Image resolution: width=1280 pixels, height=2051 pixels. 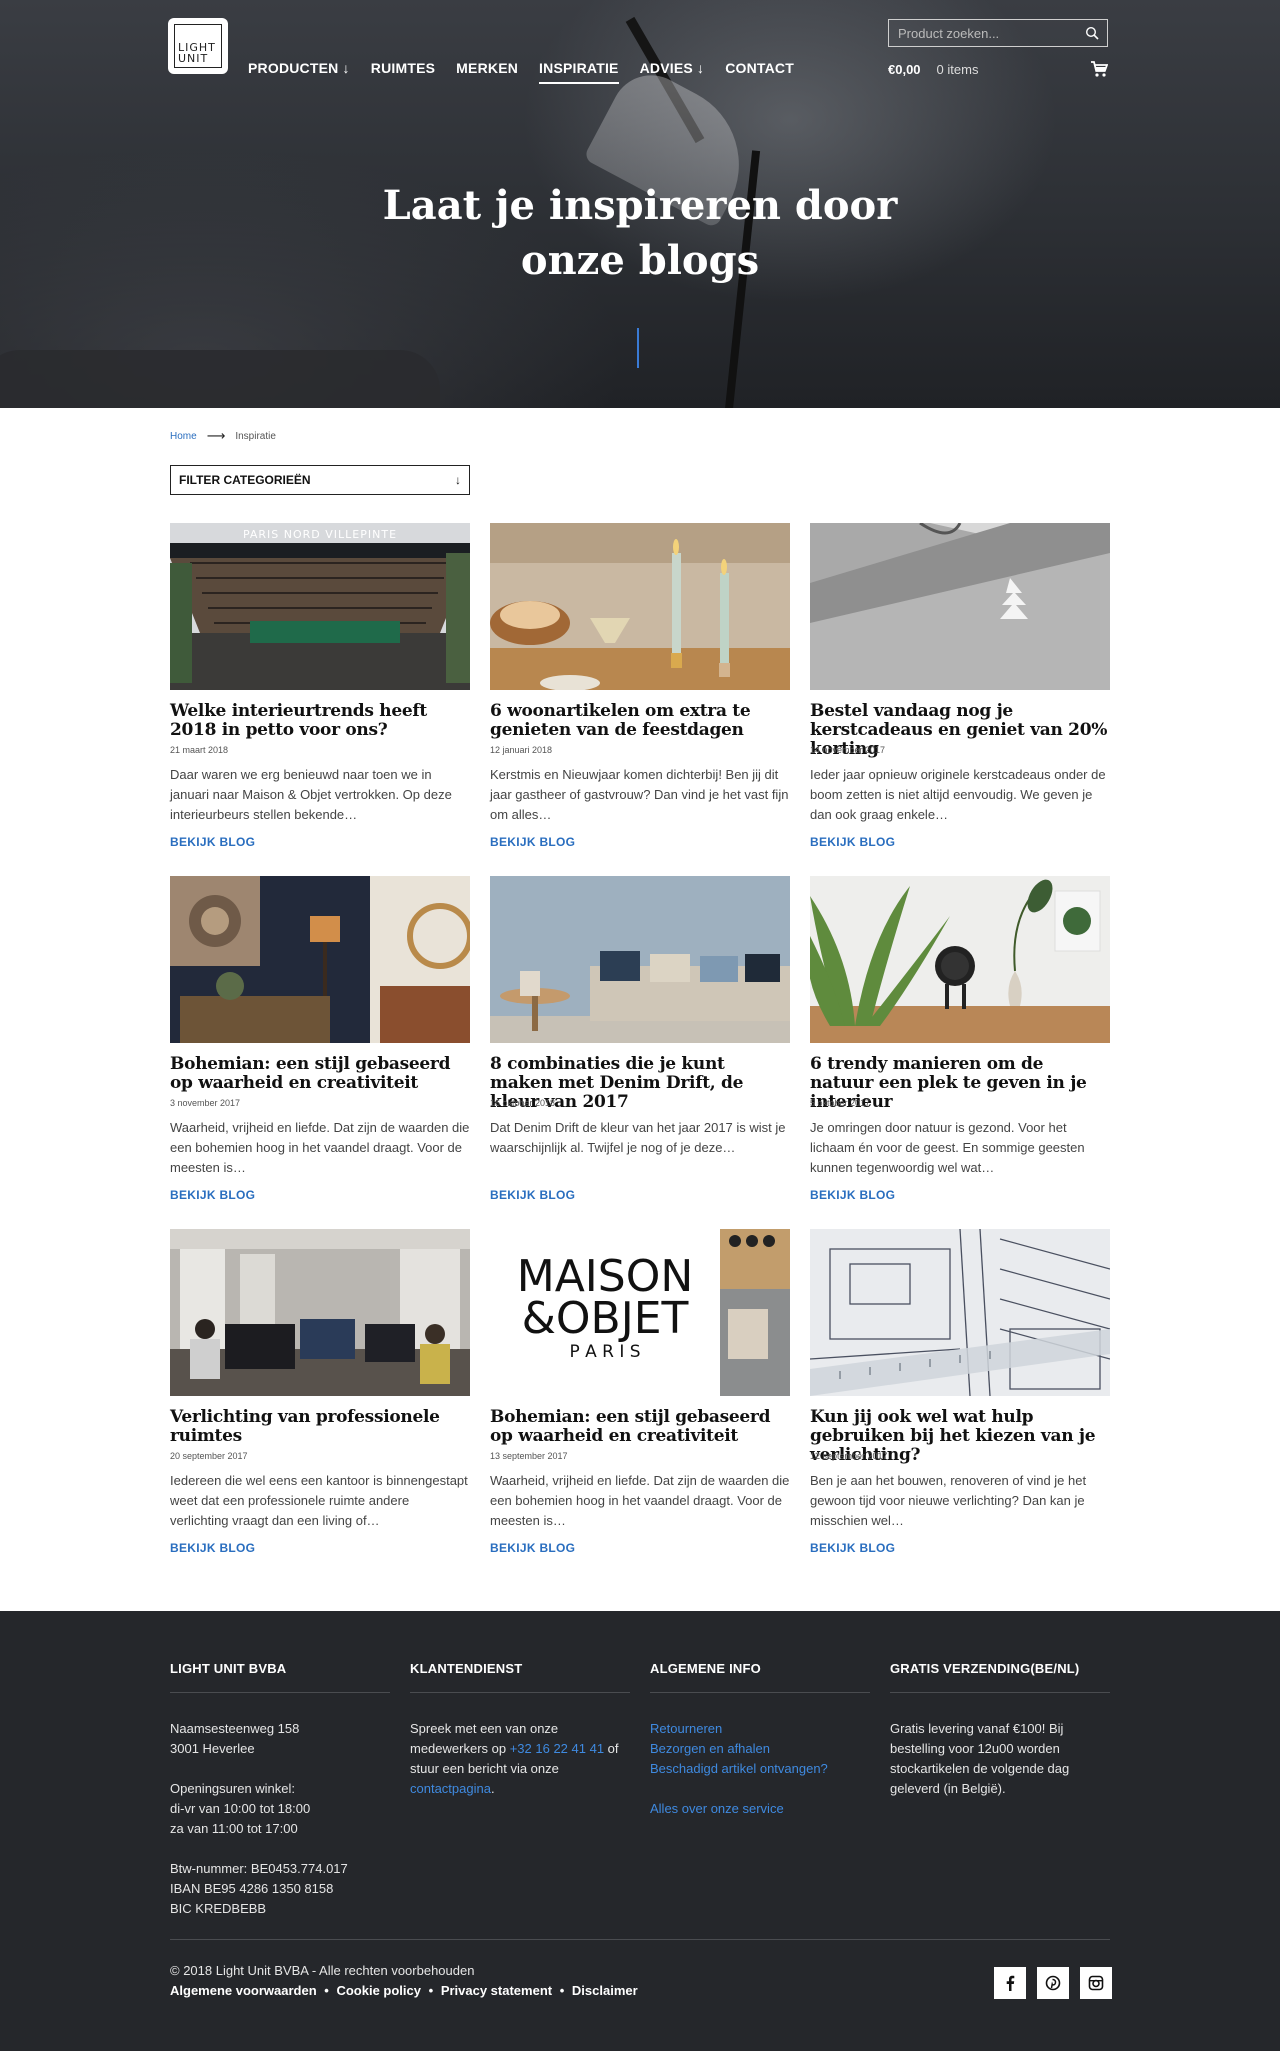 What do you see at coordinates (960, 606) in the screenshot?
I see `blog-image-gift` at bounding box center [960, 606].